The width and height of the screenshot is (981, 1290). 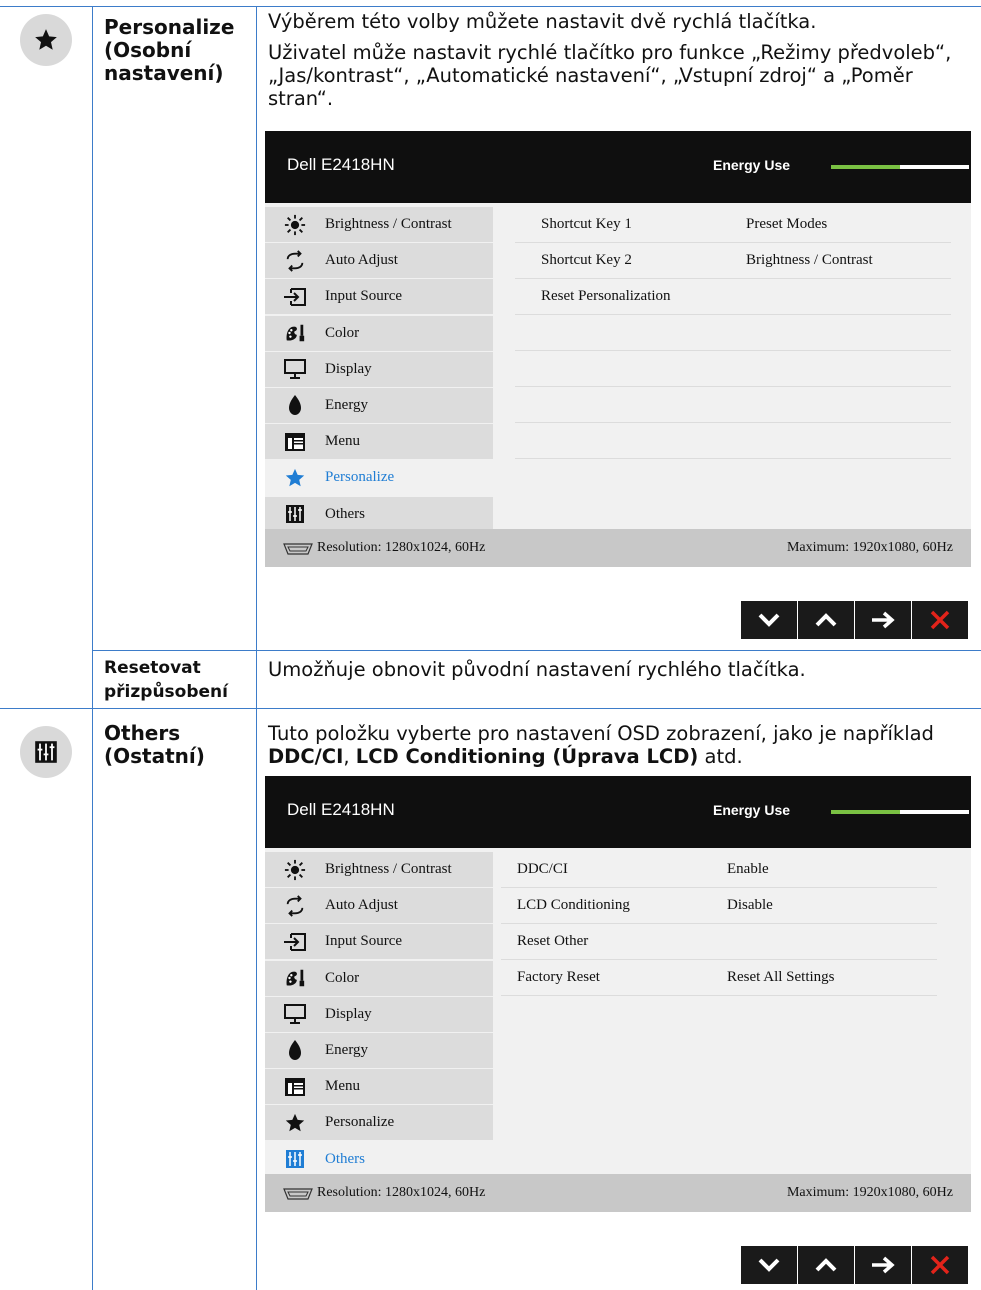 What do you see at coordinates (719, 906) in the screenshot?
I see `option-row: LCD Conditioning Disable` at bounding box center [719, 906].